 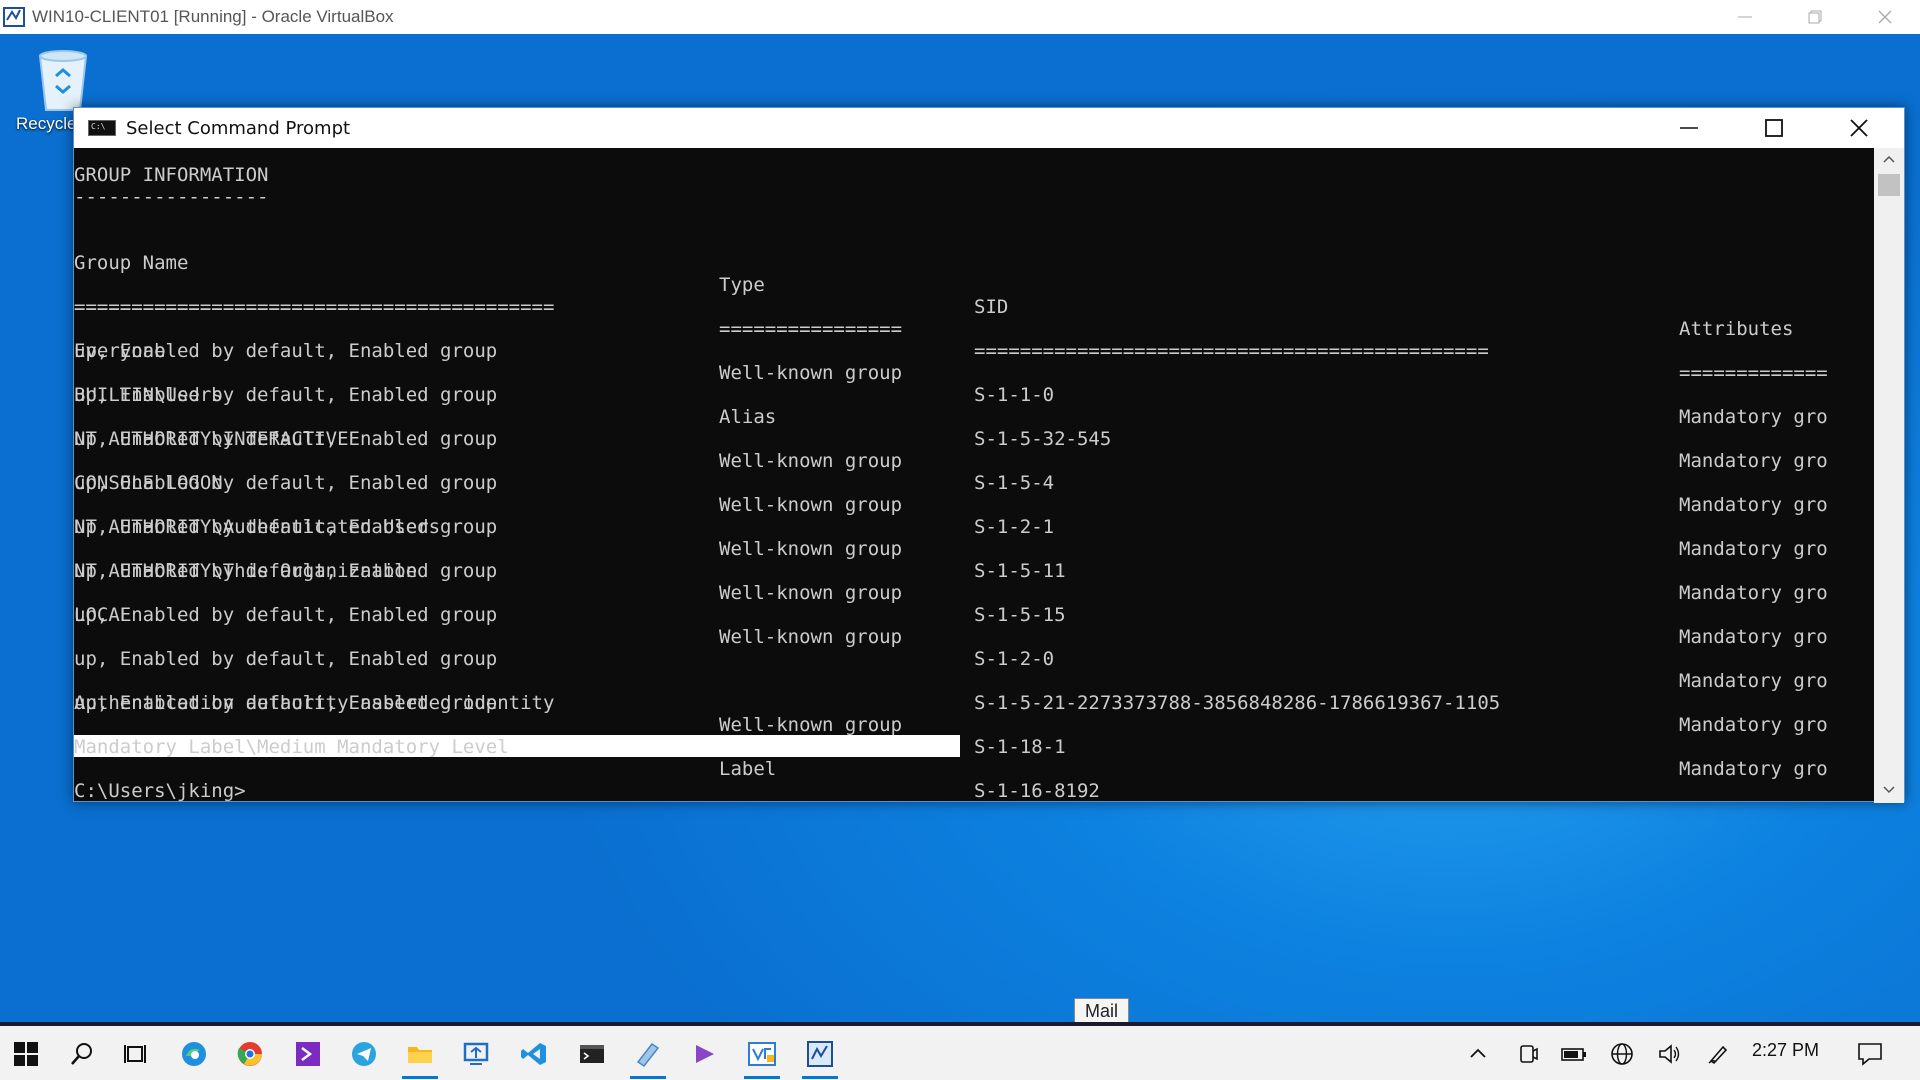 I want to click on vscode-icon, so click(x=533, y=1054).